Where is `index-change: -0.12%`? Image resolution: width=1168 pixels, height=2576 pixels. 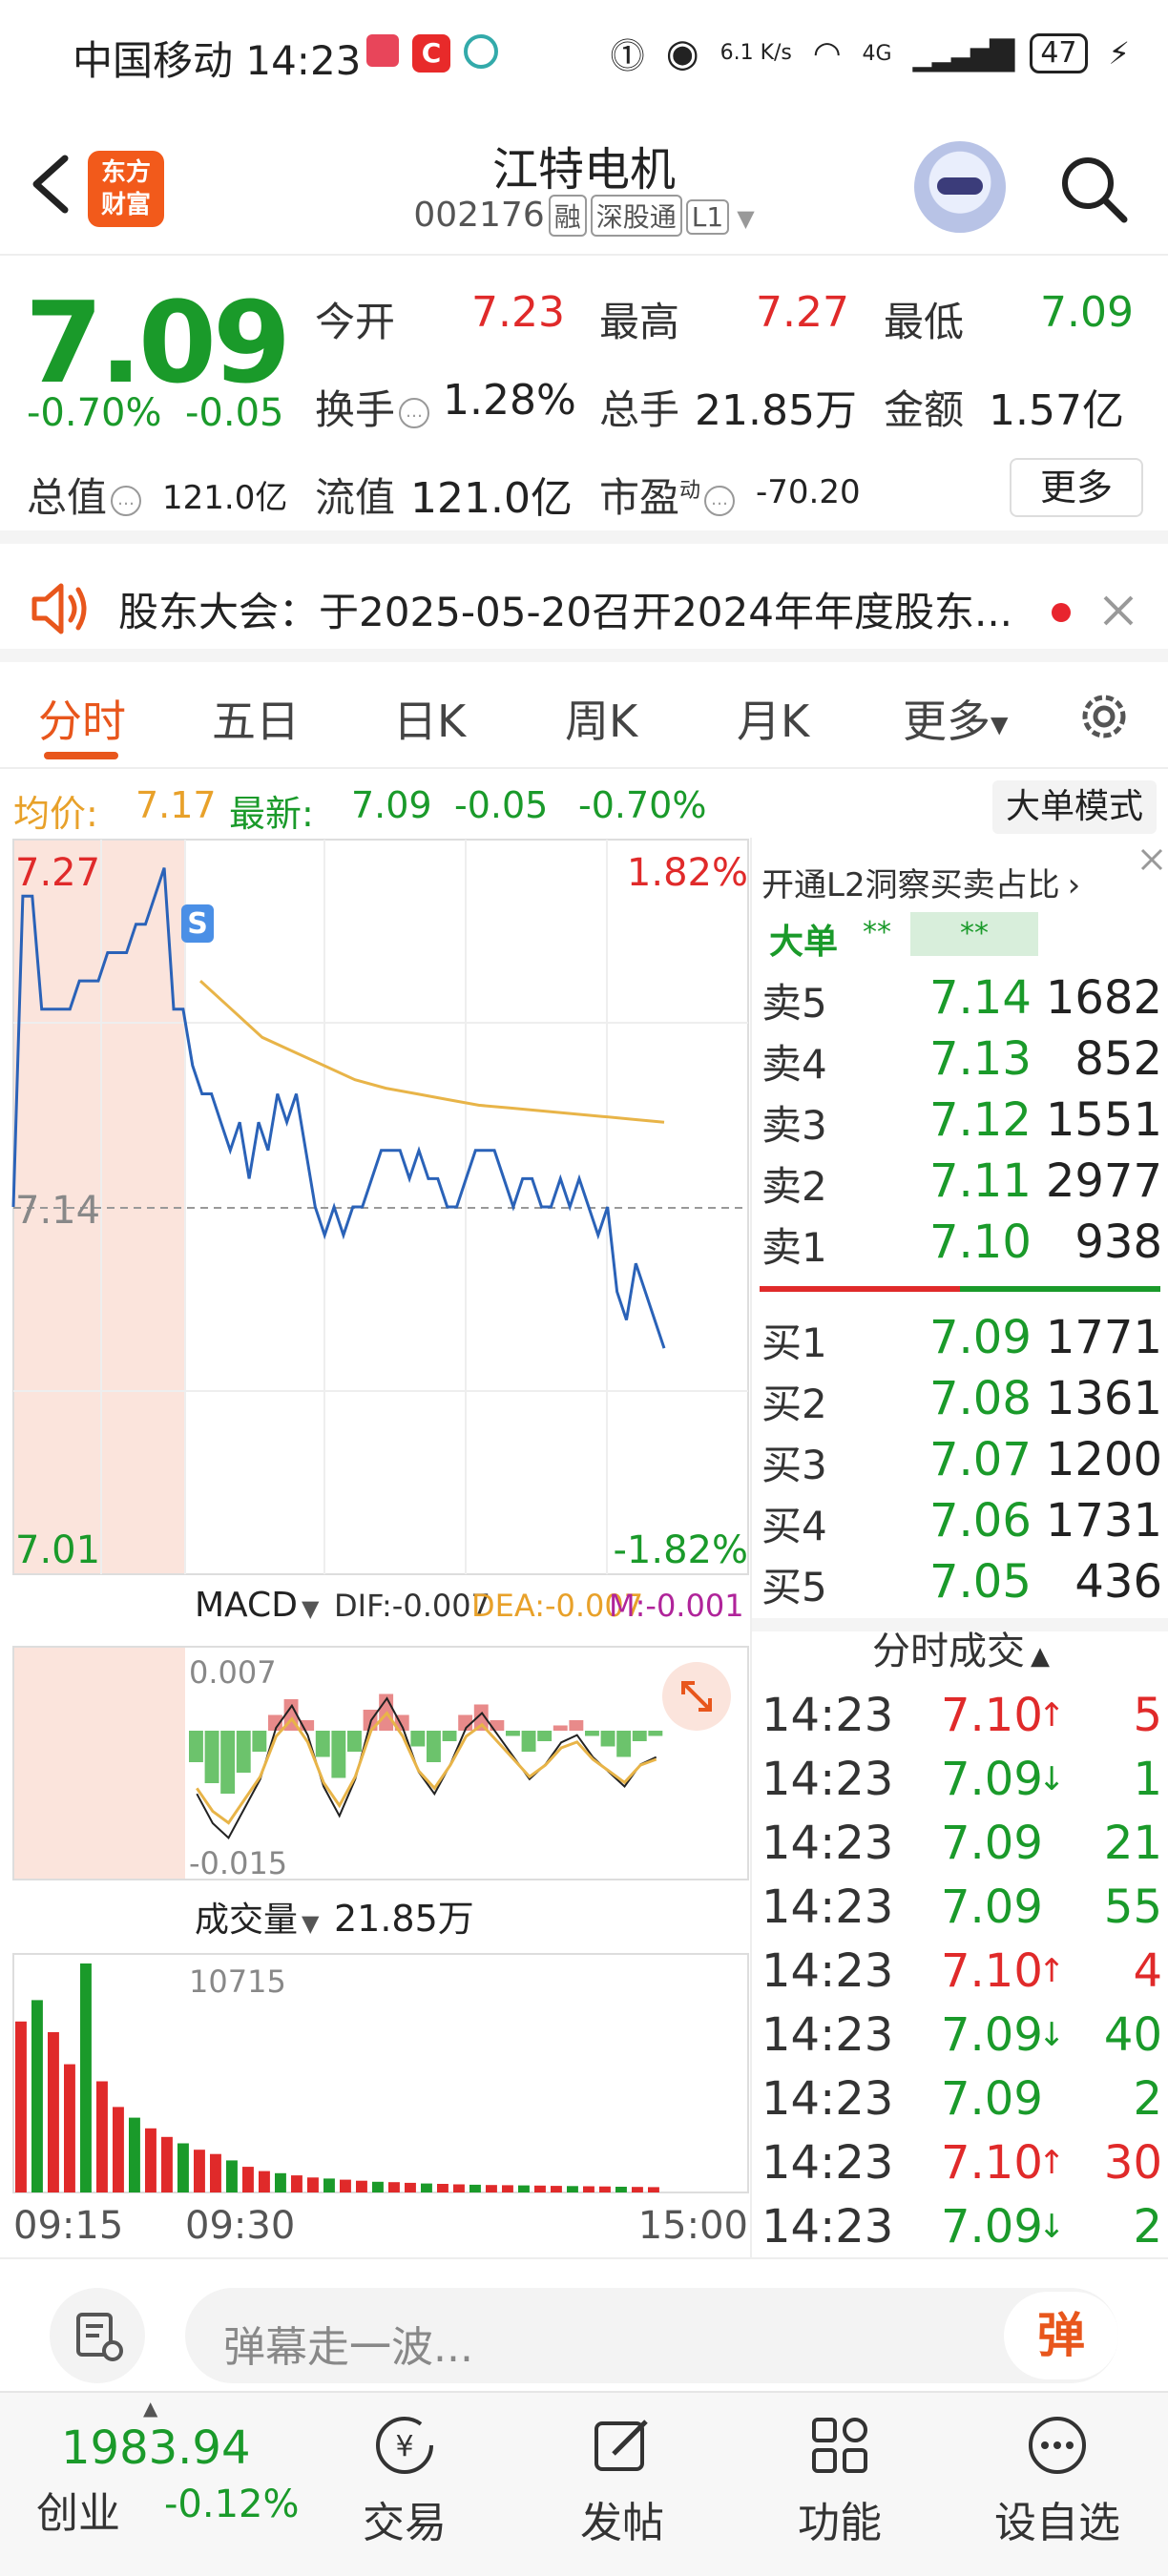
index-change: -0.12% is located at coordinates (232, 2504).